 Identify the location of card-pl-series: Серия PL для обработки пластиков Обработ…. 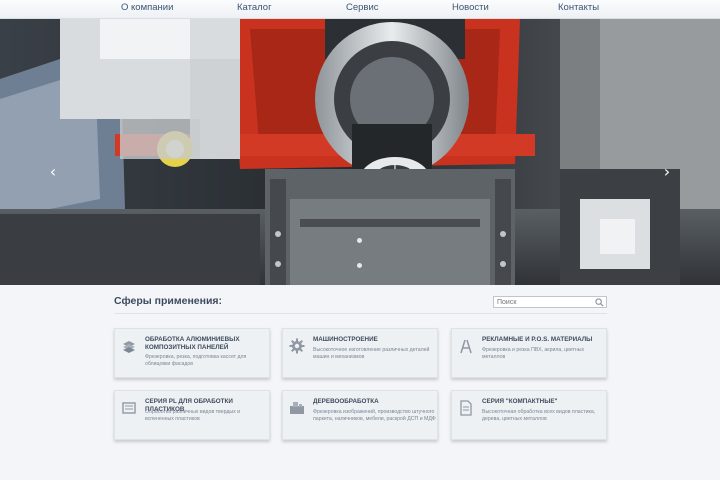
(192, 415).